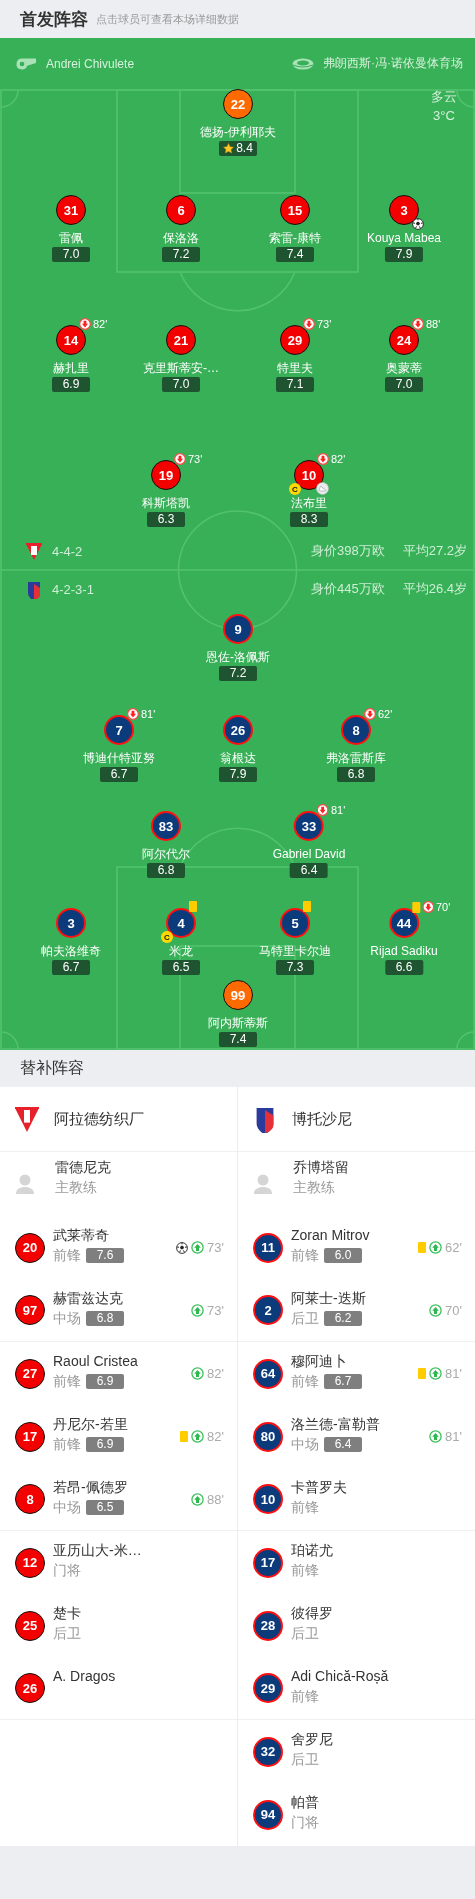 The width and height of the screenshot is (475, 1899). Describe the element at coordinates (181, 384) in the screenshot. I see `player-rating: 7.0` at that location.